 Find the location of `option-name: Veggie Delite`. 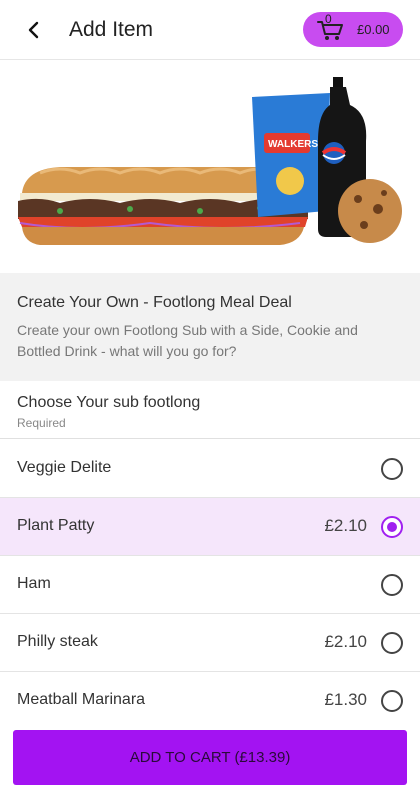

option-name: Veggie Delite is located at coordinates (64, 467).